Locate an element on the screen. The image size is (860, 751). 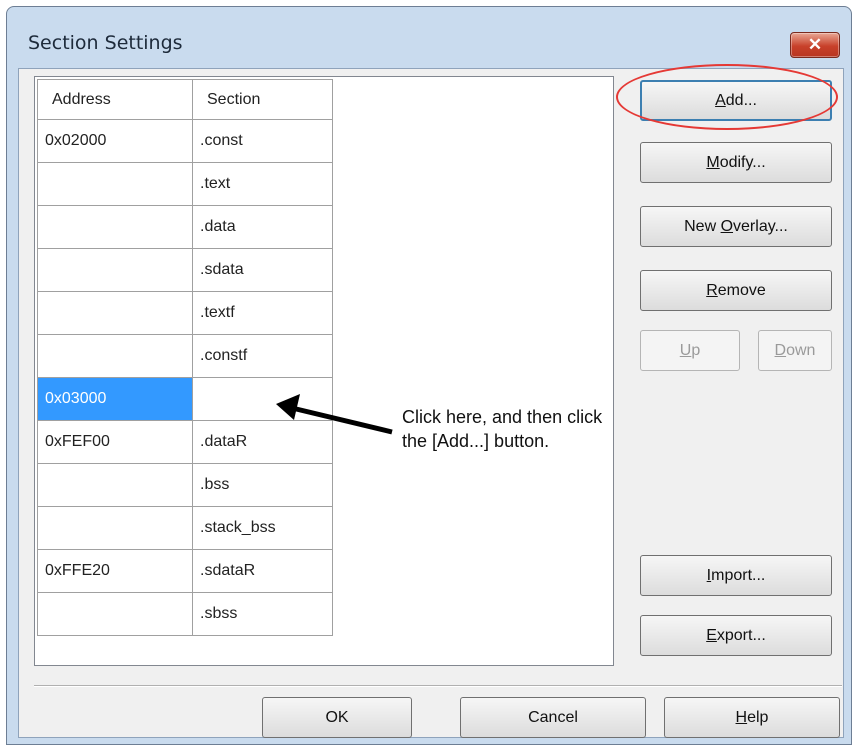
address-cell: 0xFEF00 is located at coordinates (115, 442).